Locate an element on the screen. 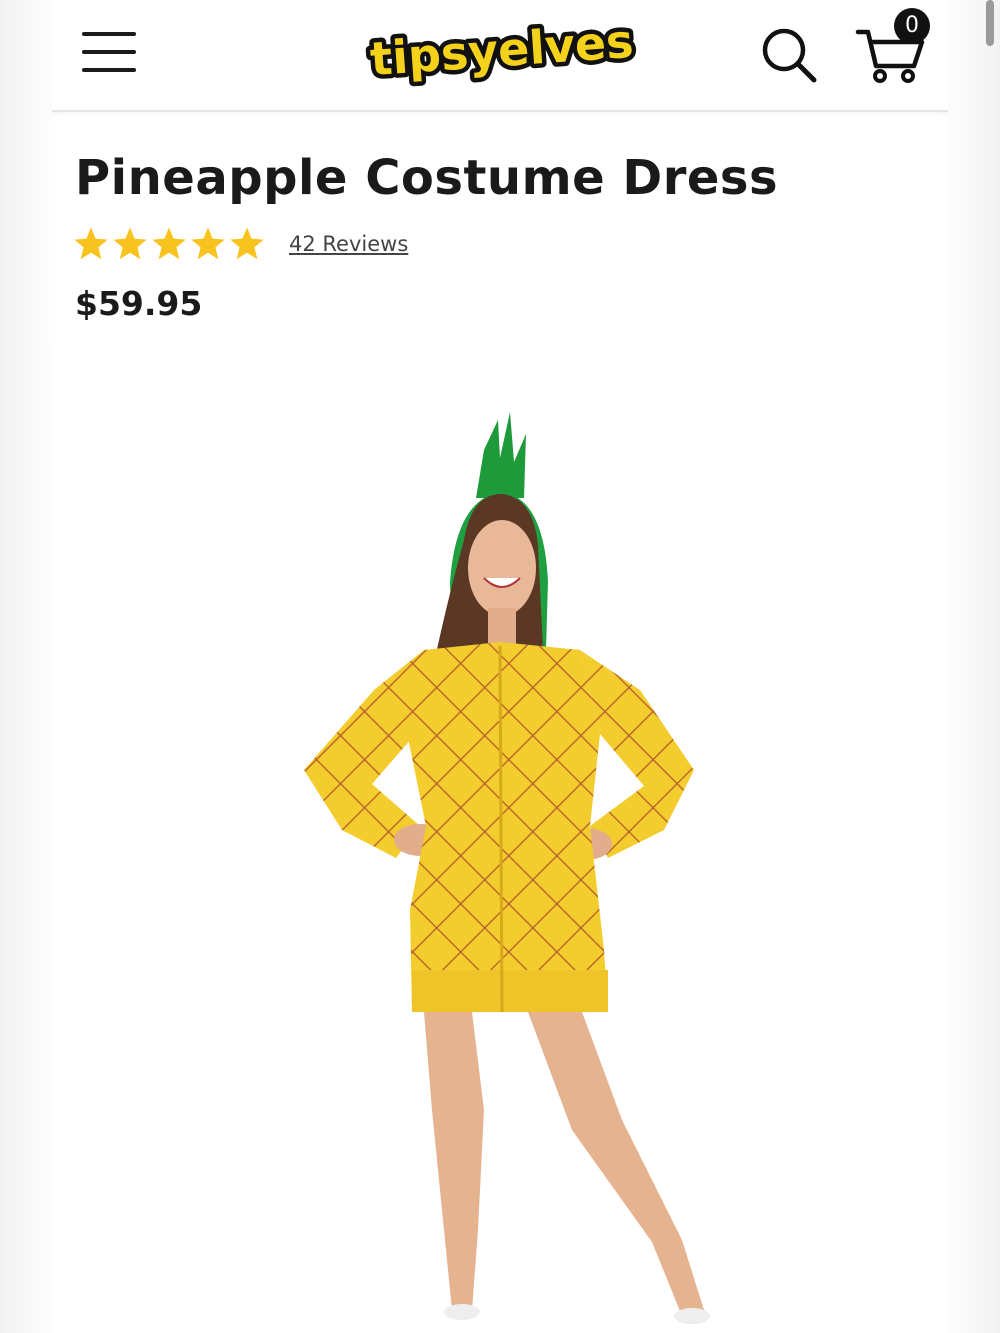 The height and width of the screenshot is (1333, 1000). hamburger-menu-button is located at coordinates (110, 52).